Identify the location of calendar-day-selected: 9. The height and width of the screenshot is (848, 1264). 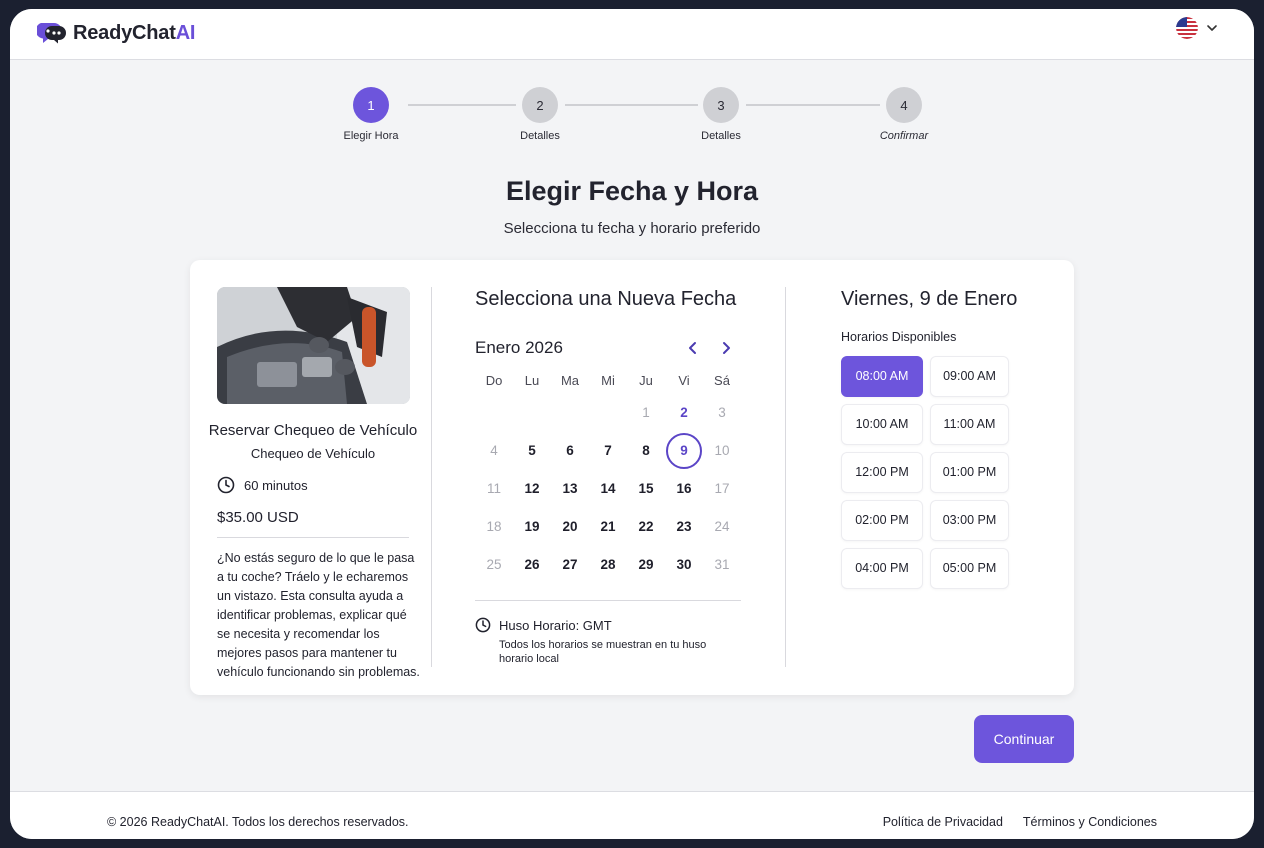
(684, 451).